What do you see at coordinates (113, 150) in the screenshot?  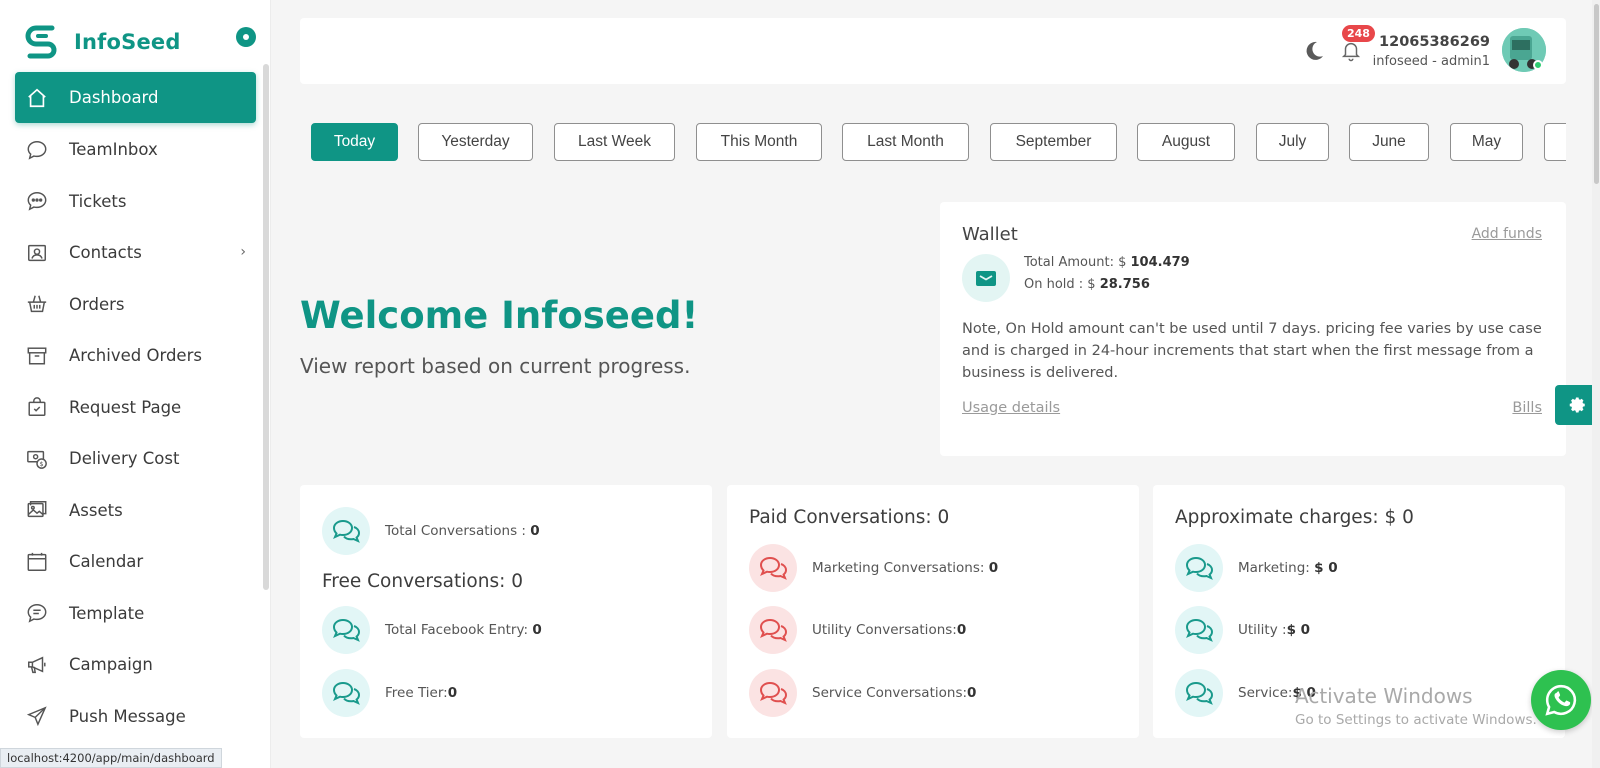 I see `sidebar-item-label: TeamInbox` at bounding box center [113, 150].